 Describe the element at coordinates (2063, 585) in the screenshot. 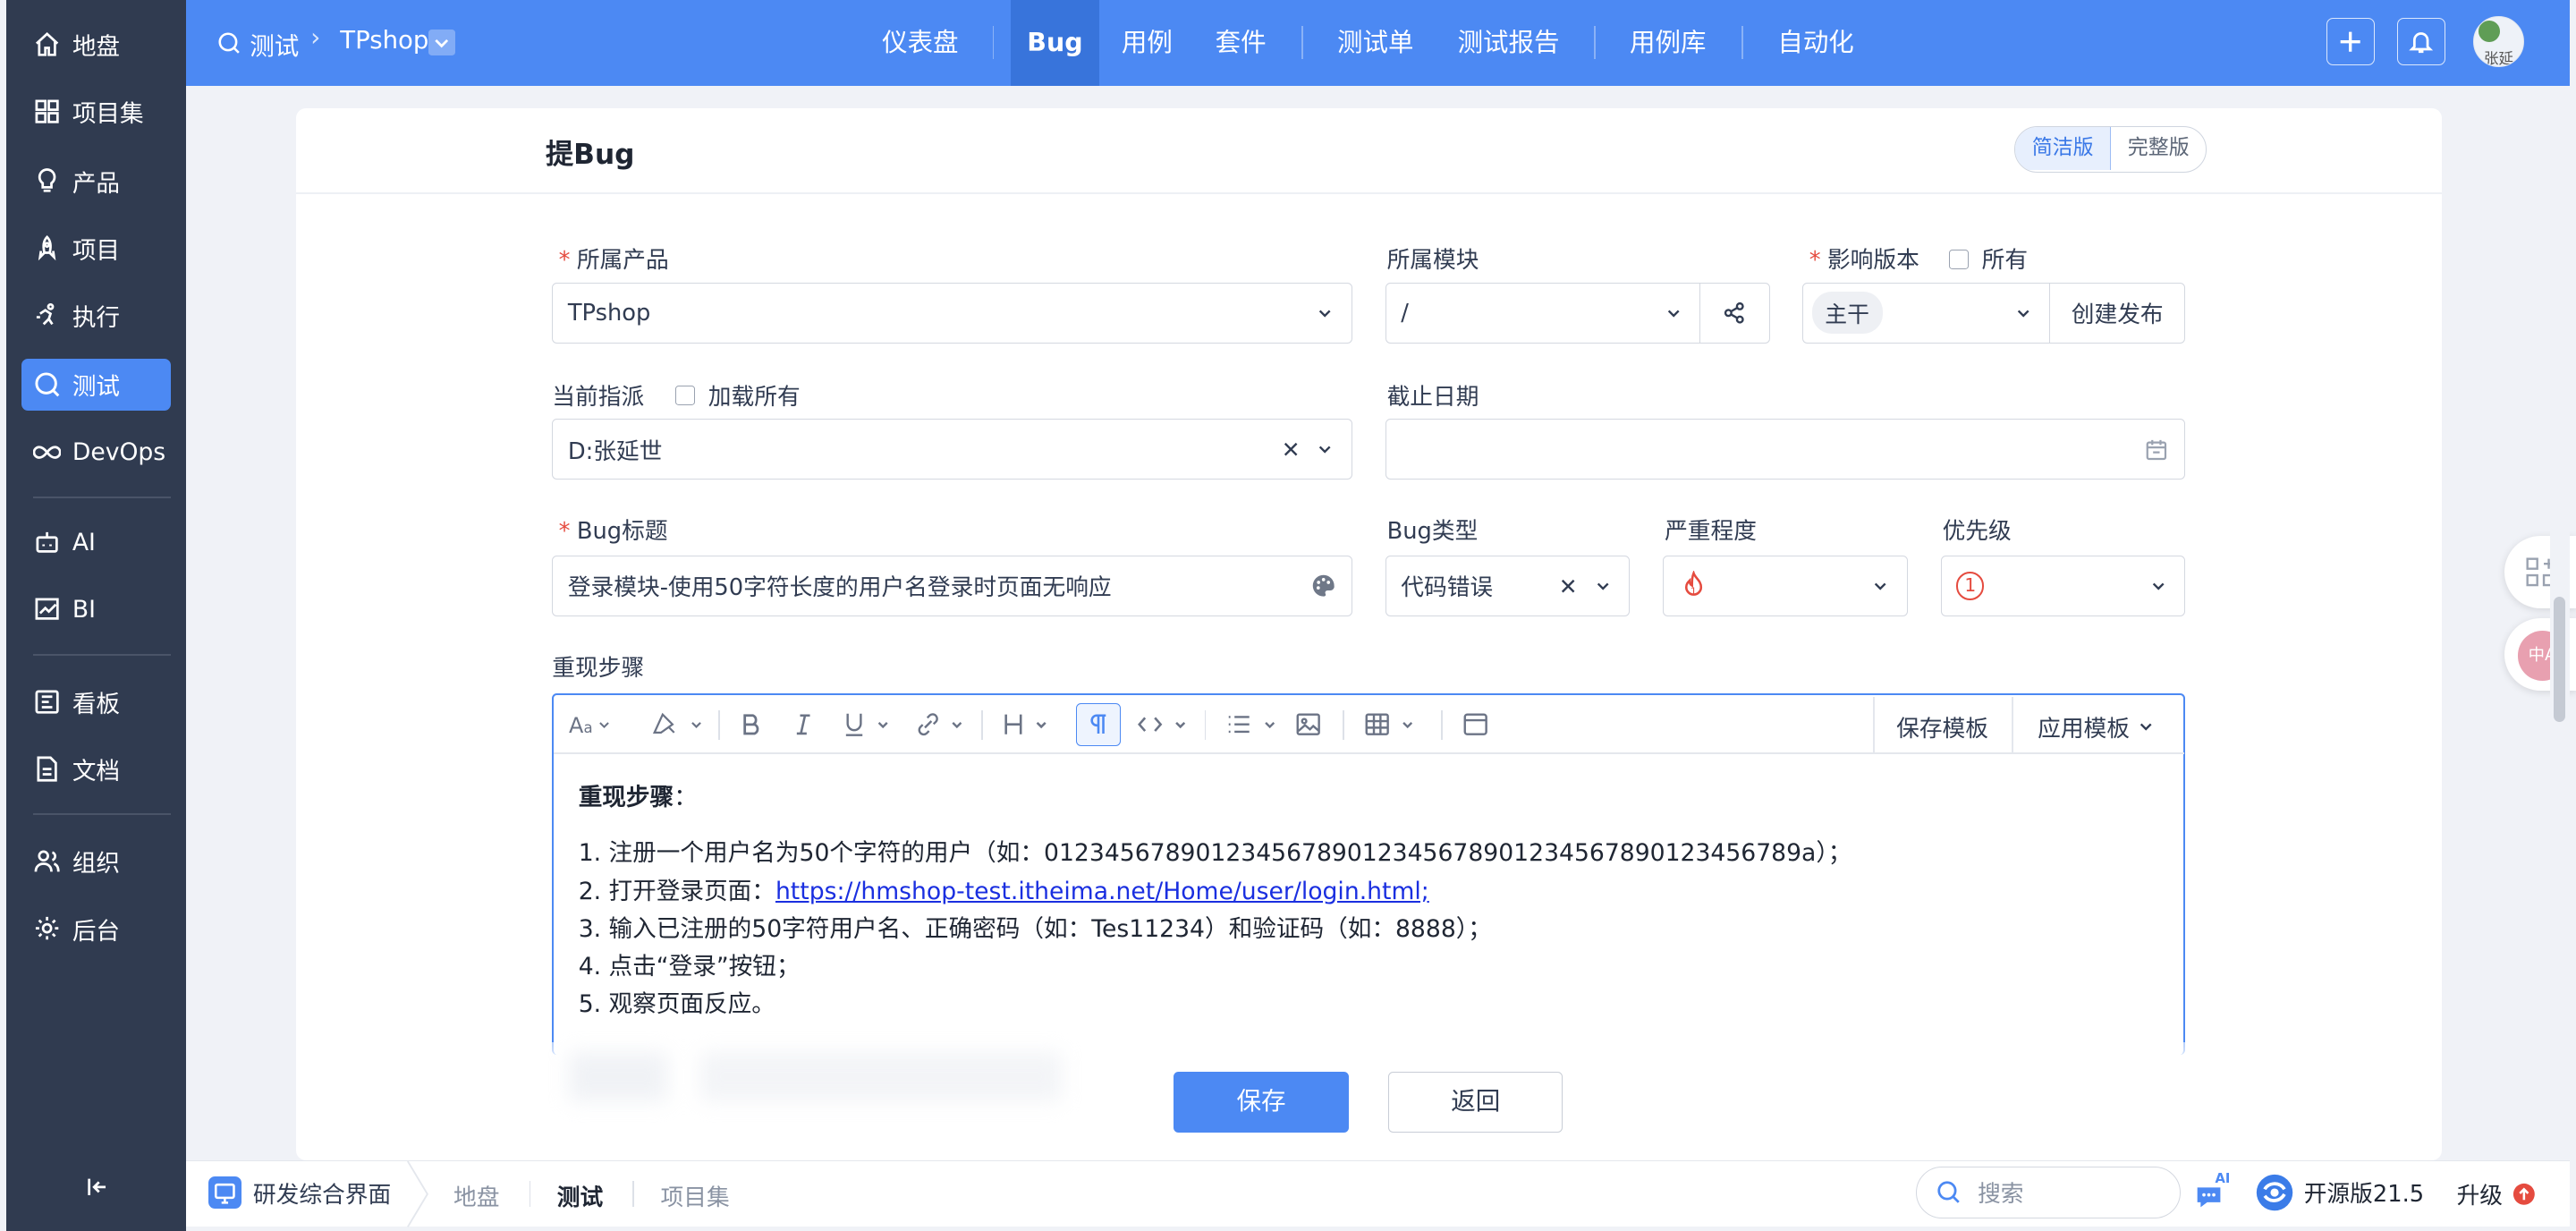

I see `priority-select: 1` at that location.